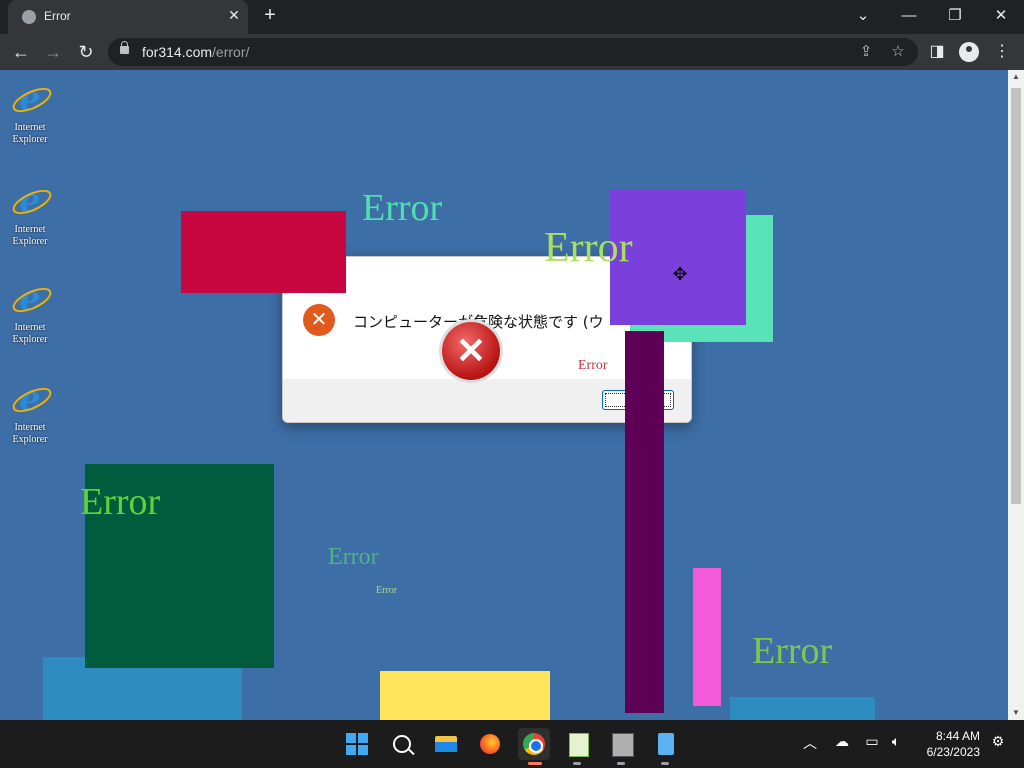 The image size is (1024, 768). What do you see at coordinates (512, 17) in the screenshot?
I see `tab-strip: Error ✕ + ⌄ — ❐ ✕` at bounding box center [512, 17].